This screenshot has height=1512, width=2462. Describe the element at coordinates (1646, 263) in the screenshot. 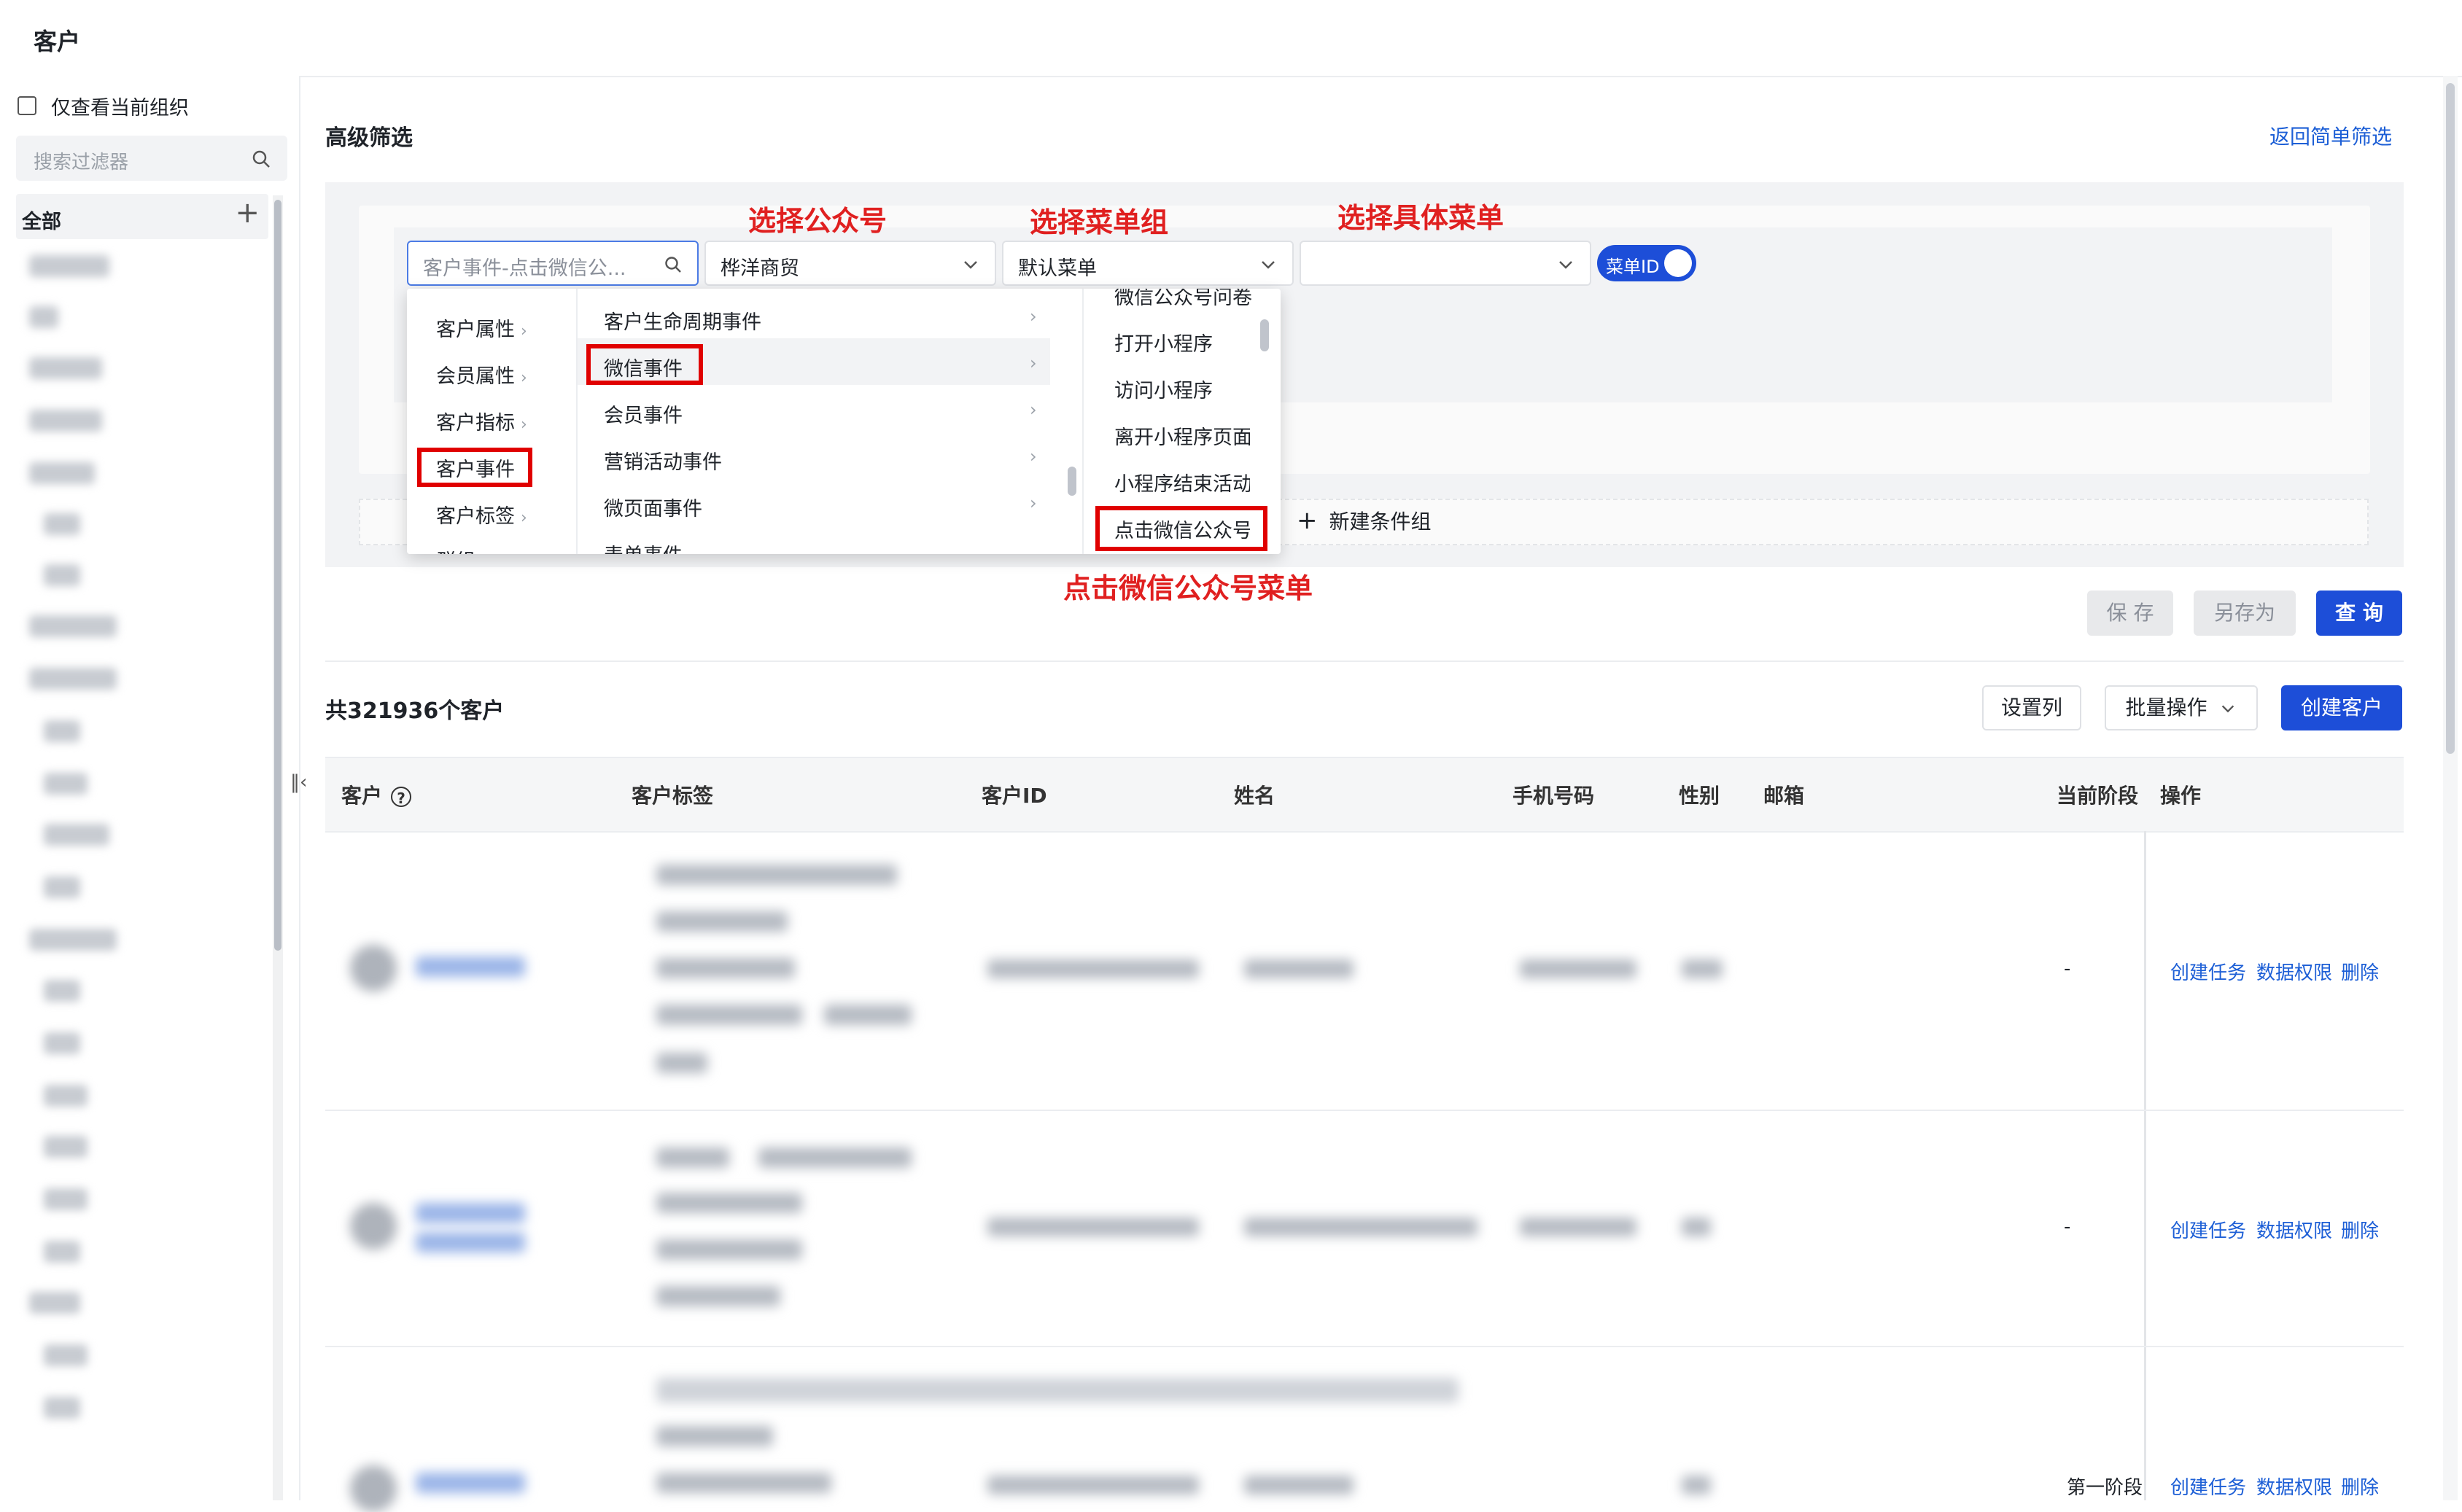

I see `menu-id-toggle: 菜单ID` at that location.